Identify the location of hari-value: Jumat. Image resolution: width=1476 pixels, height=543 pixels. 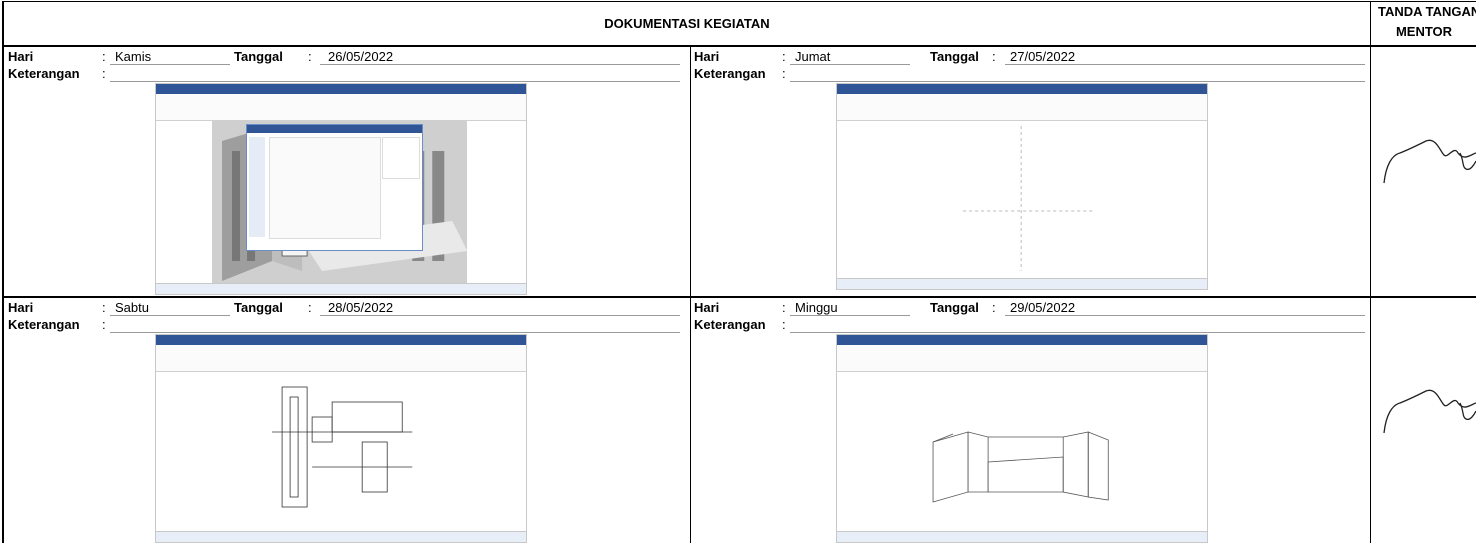
(813, 56).